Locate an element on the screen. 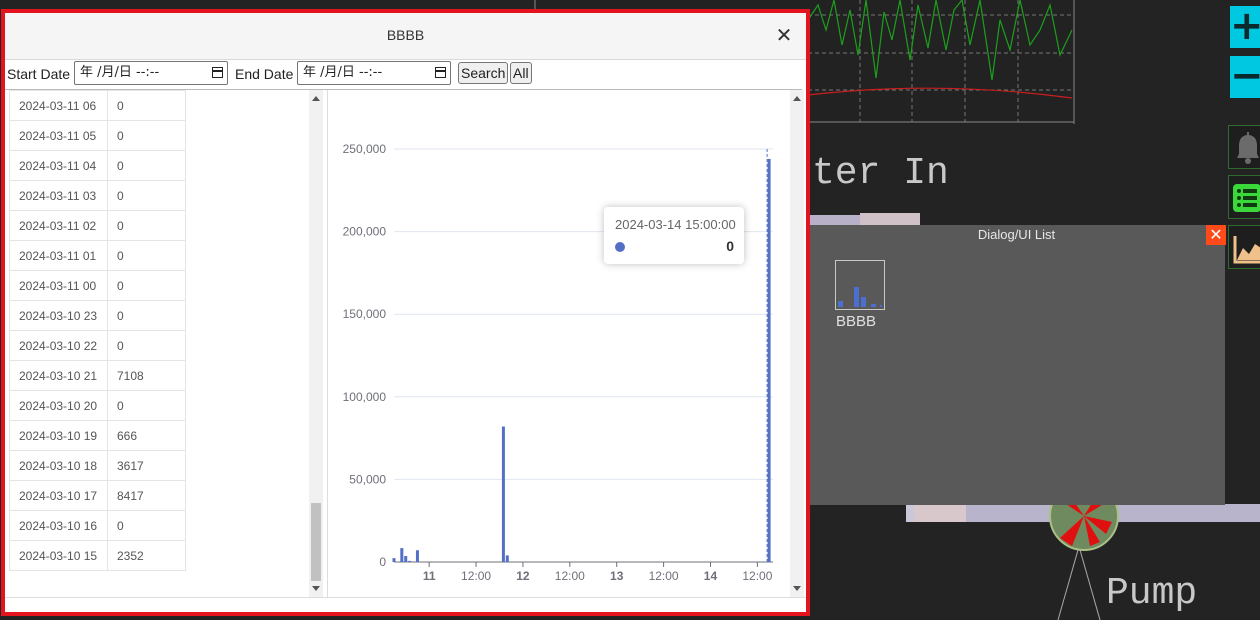 The width and height of the screenshot is (1260, 620). table-row: 2024-03-10 16 0 is located at coordinates (97, 525).